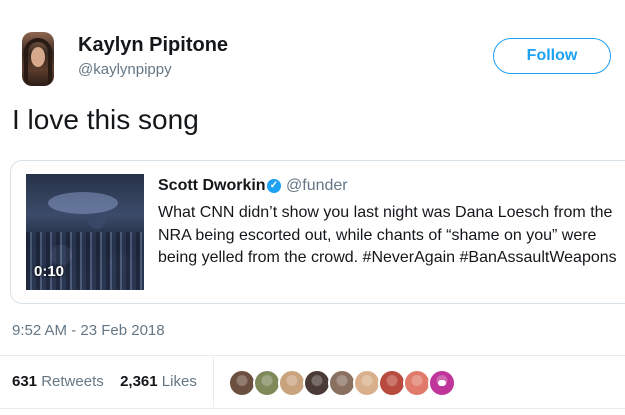 The width and height of the screenshot is (625, 415). I want to click on avatar-face, so click(38, 57).